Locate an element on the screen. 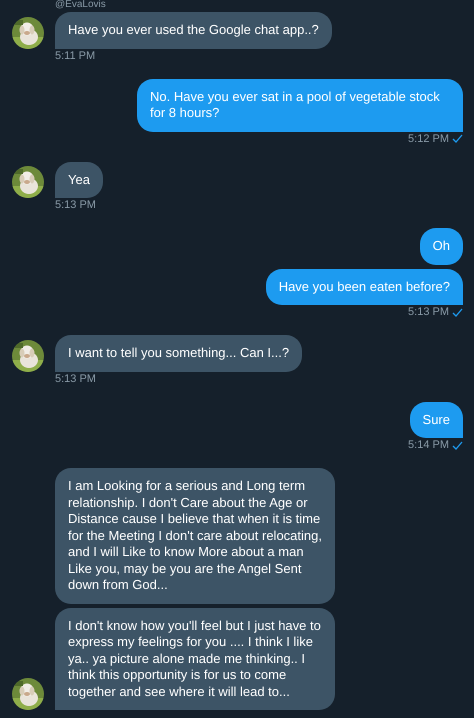  message-bubble: Sure is located at coordinates (436, 420).